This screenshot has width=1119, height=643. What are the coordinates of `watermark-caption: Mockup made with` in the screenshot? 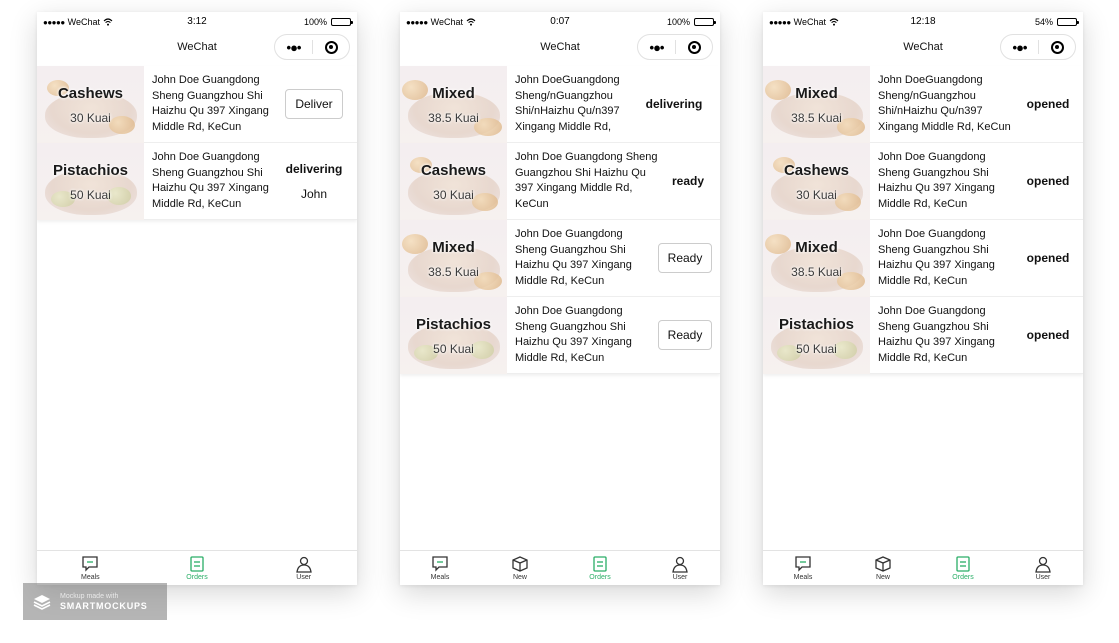 It's located at (89, 596).